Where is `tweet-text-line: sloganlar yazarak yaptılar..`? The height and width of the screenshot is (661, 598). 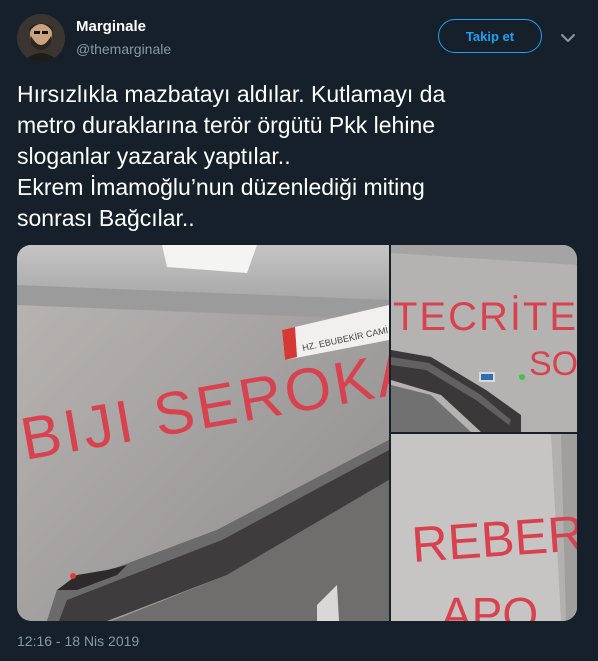 tweet-text-line: sloganlar yazarak yaptılar.. is located at coordinates (154, 156).